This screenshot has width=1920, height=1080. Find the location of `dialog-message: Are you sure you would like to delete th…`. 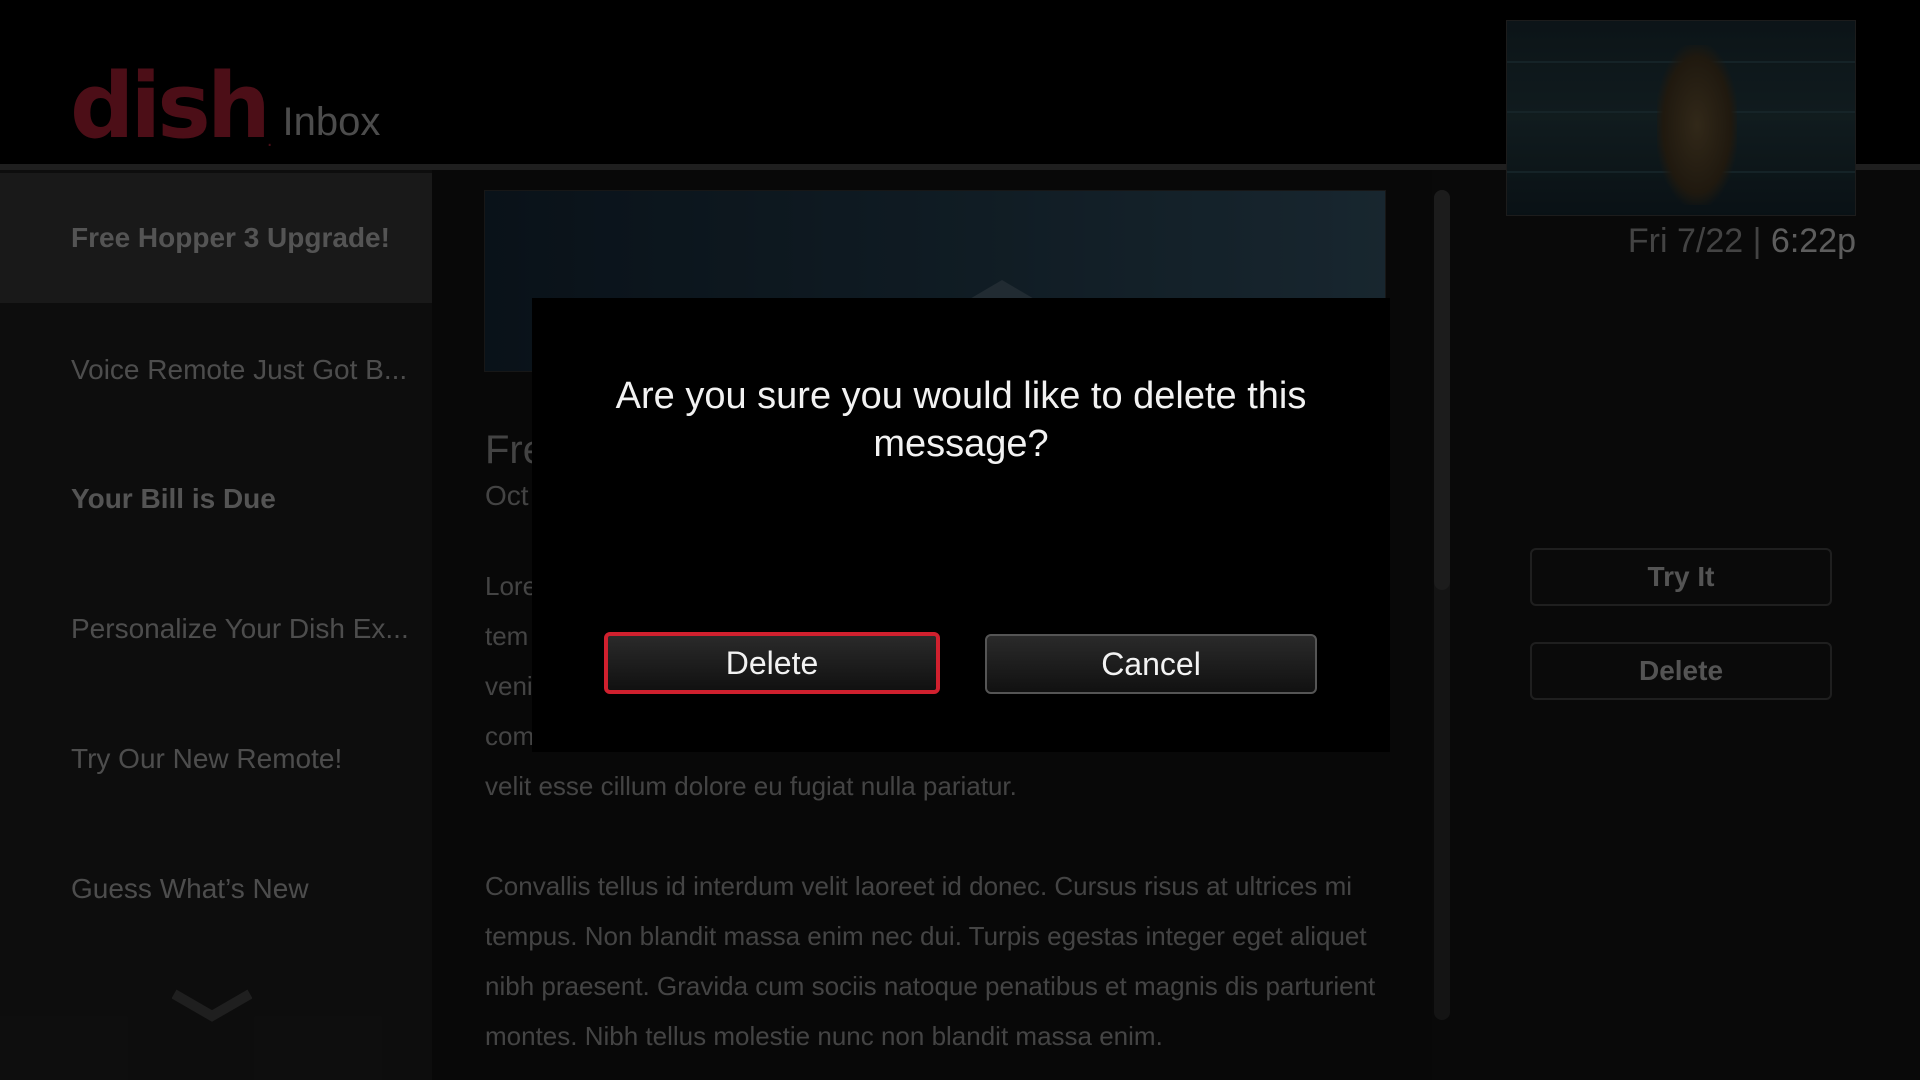

dialog-message: Are you sure you would like to delete th… is located at coordinates (961, 420).